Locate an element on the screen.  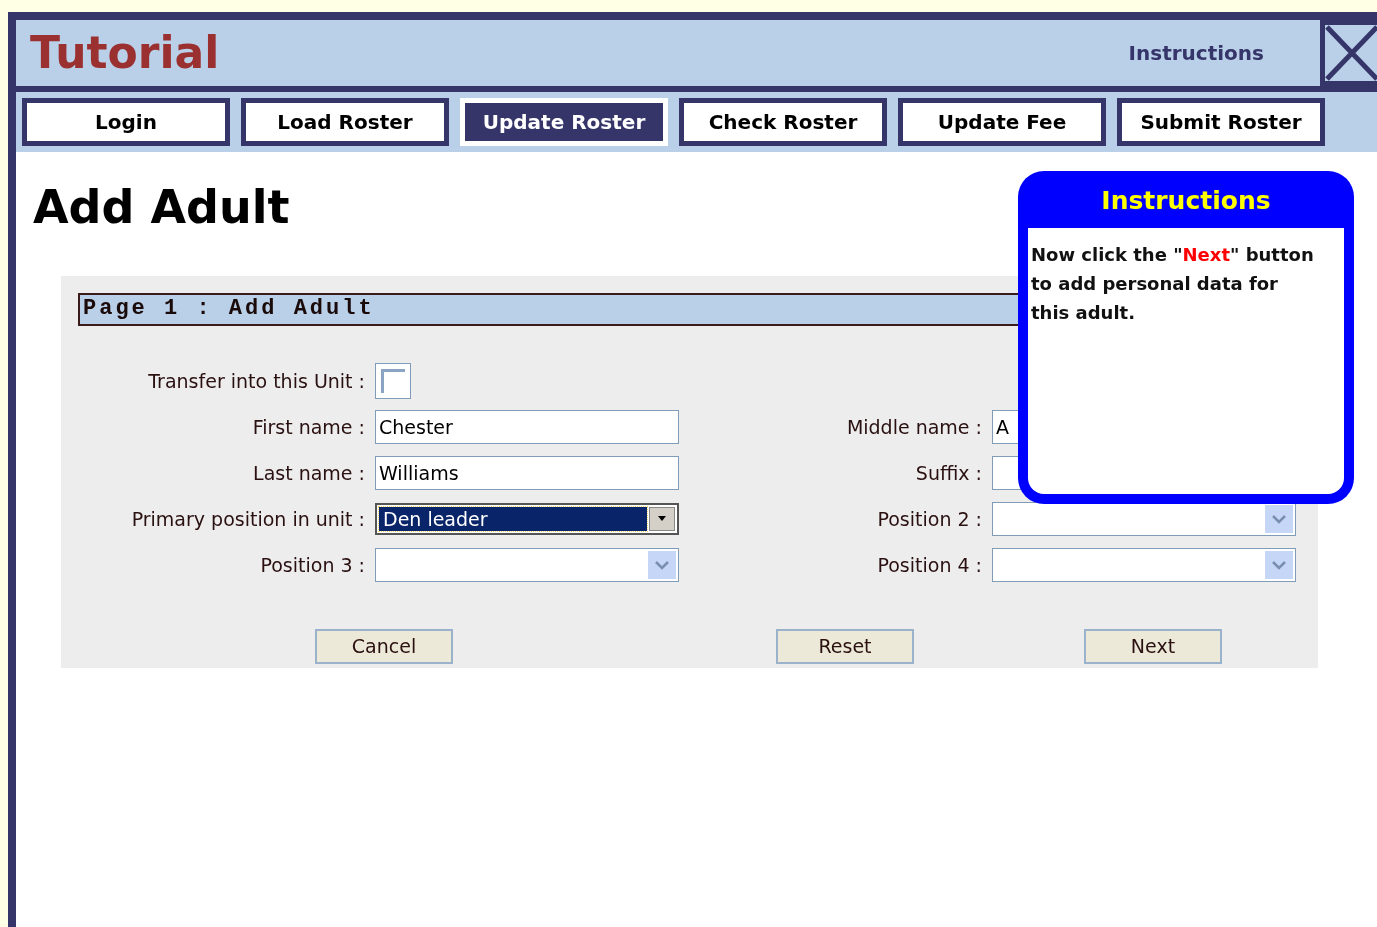
field-label: Transfer into this Unit : is located at coordinates (256, 381).